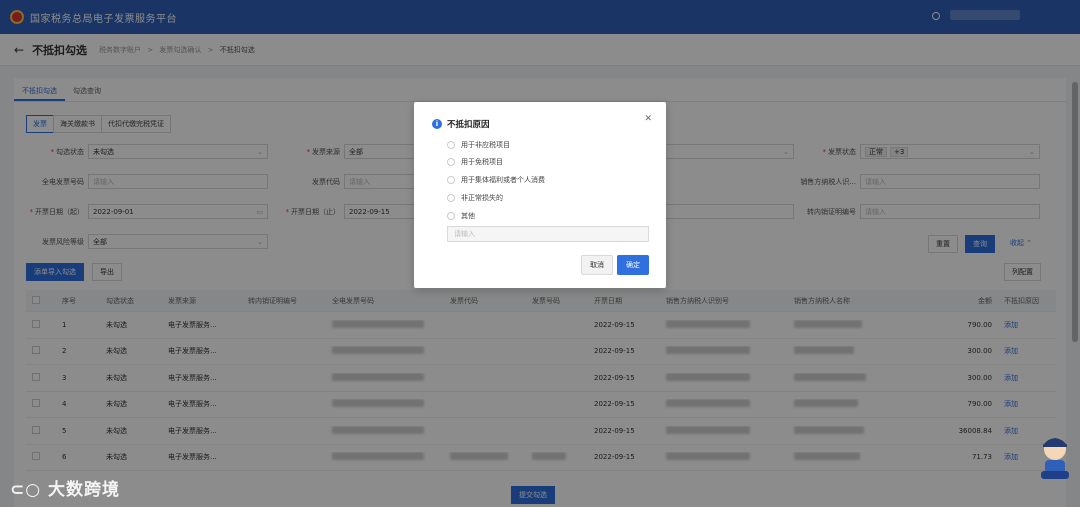  I want to click on brand-logo-icon: ⊂○, so click(29, 490).